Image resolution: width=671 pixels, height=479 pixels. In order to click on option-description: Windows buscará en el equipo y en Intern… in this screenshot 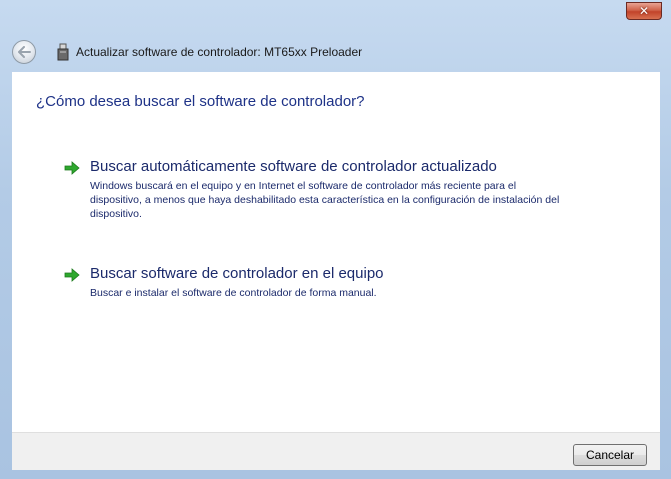, I will do `click(325, 200)`.